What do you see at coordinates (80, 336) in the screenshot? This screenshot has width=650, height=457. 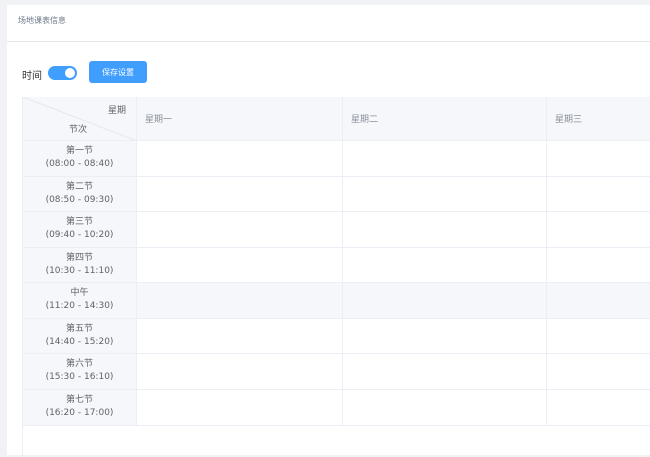 I see `period-cell: 第五节 (14:40 - 15:20)` at bounding box center [80, 336].